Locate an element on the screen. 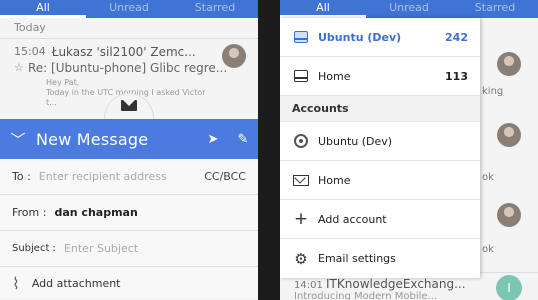  to-input: Enter recipient address is located at coordinates (121, 176).